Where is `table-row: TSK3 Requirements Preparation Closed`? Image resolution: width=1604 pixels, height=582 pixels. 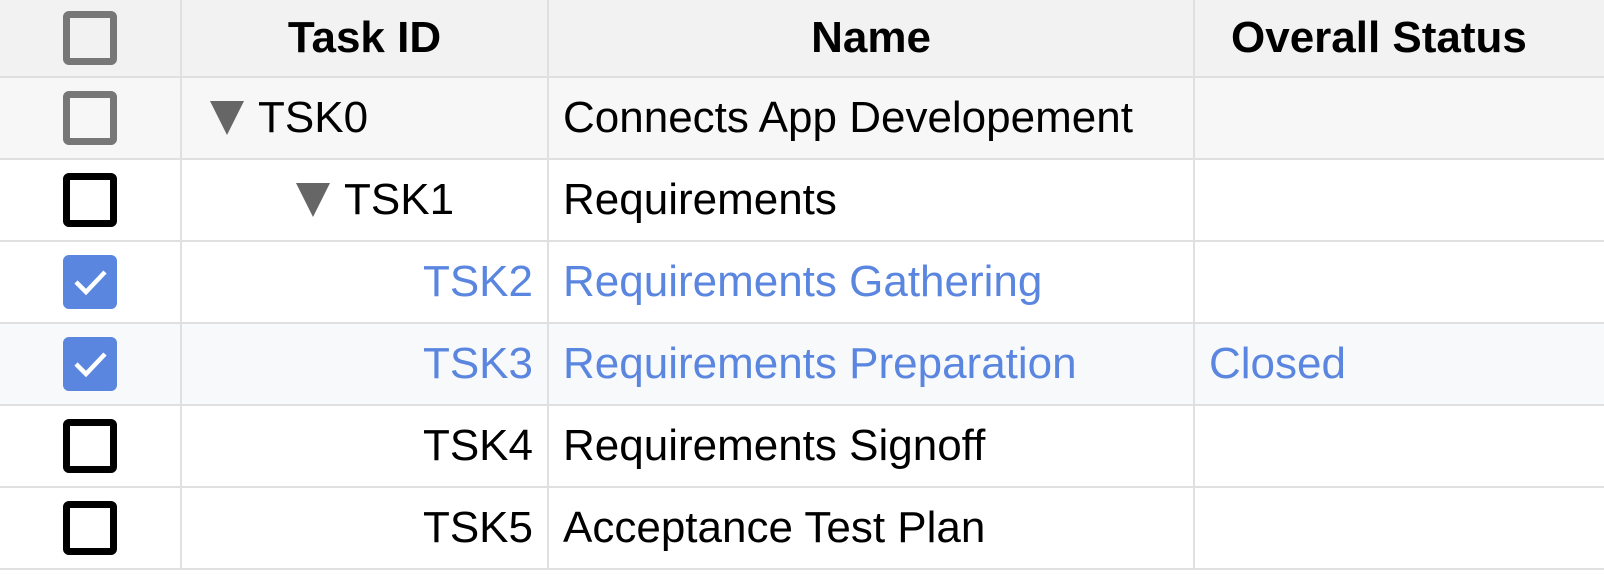
table-row: TSK3 Requirements Preparation Closed is located at coordinates (802, 365).